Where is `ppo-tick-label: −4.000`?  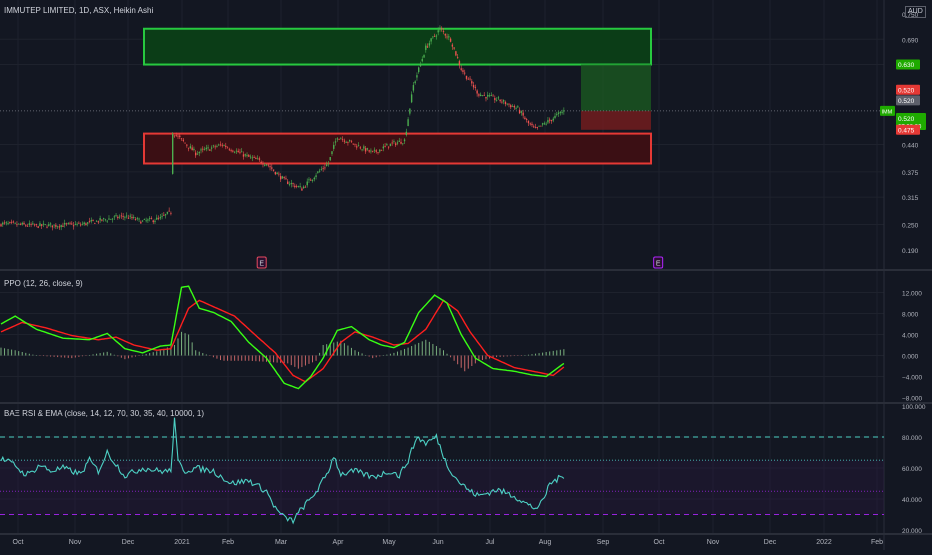 ppo-tick-label: −4.000 is located at coordinates (912, 378).